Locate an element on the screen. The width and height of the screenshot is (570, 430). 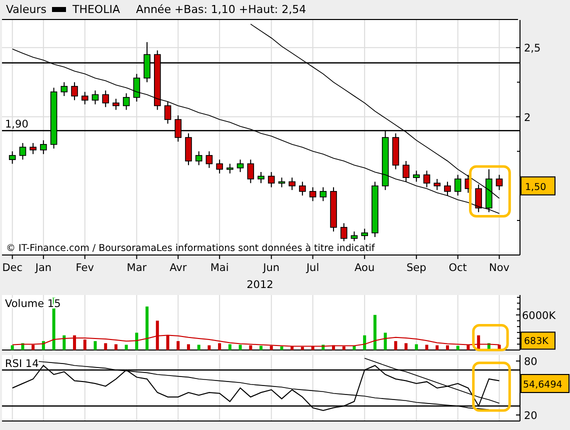
copyright-text: © IT-Finance.com / BoursoramaLes informations sont données à titre indicatif is located at coordinates (190, 248).